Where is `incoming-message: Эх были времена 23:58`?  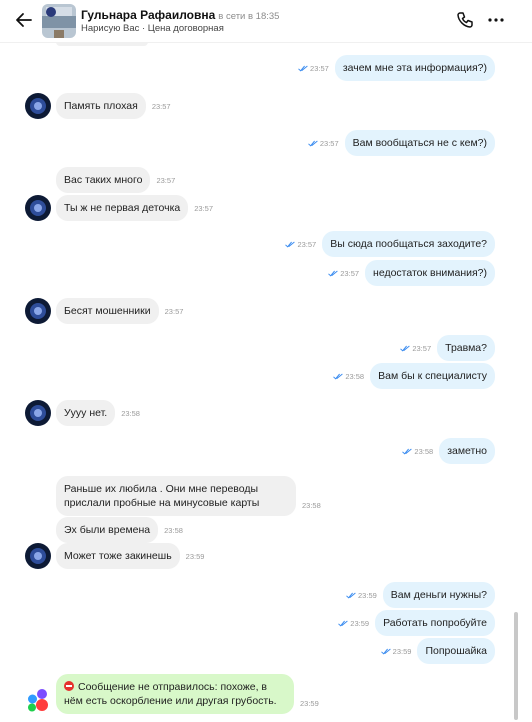
incoming-message: Эх были времена 23:58 is located at coordinates (119, 530).